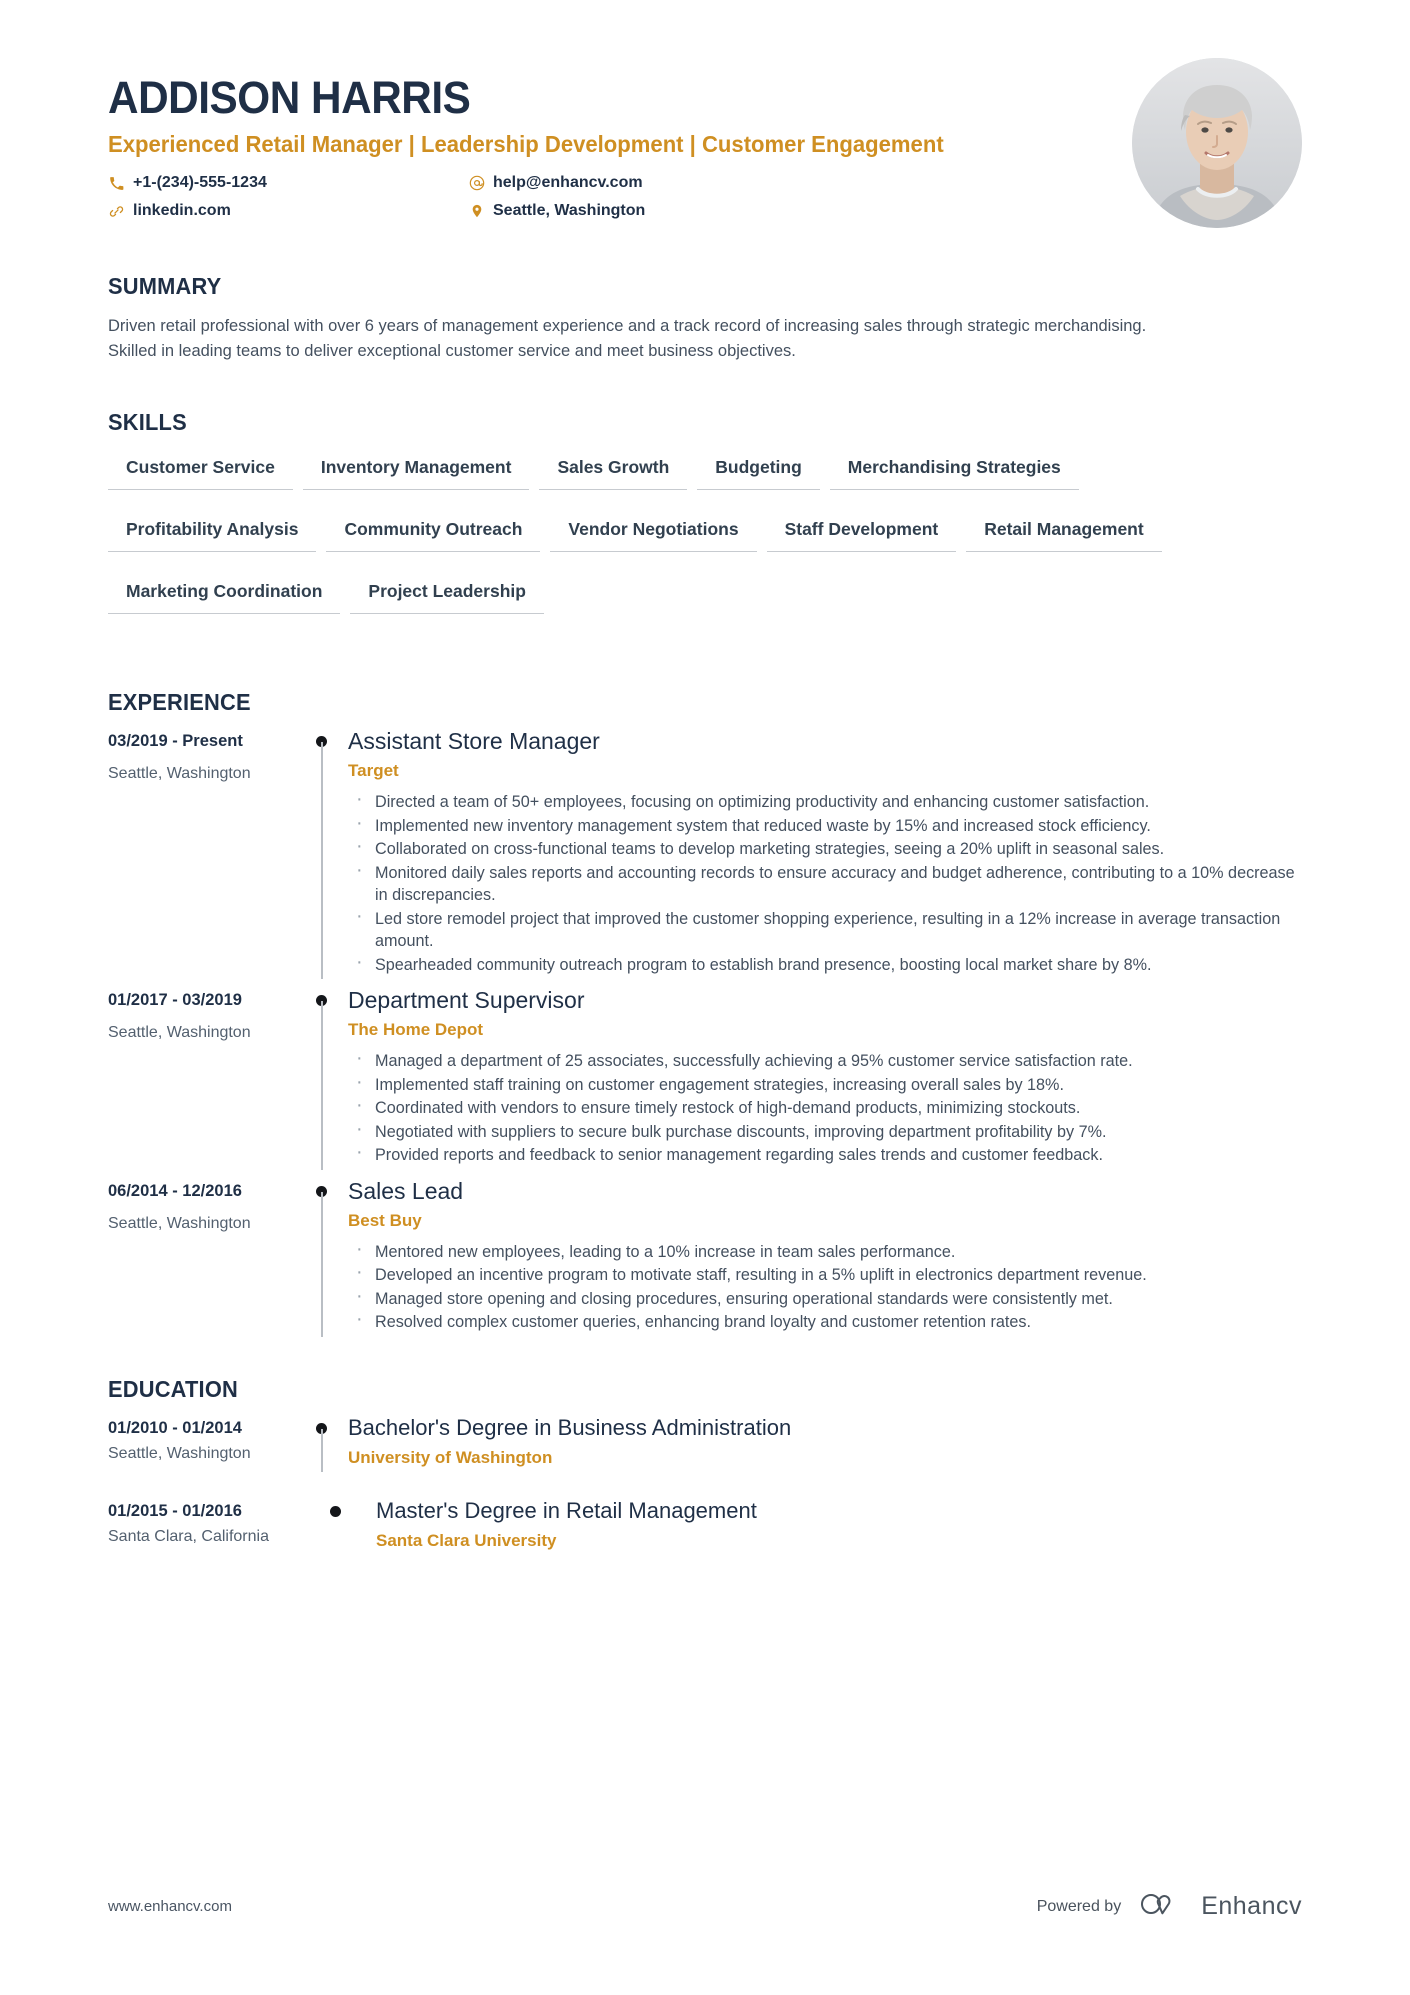 The image size is (1410, 1995). Describe the element at coordinates (466, 1000) in the screenshot. I see `job-title: Department Supervisor` at that location.